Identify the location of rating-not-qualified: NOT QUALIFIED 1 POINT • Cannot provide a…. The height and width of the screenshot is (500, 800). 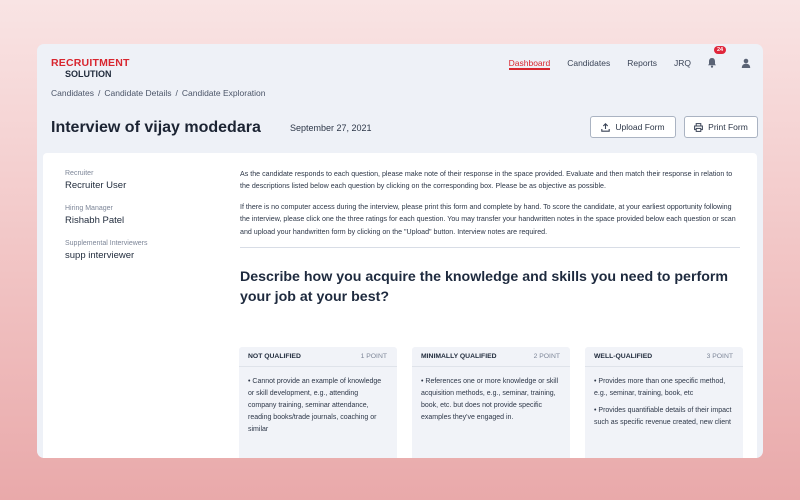
(318, 402).